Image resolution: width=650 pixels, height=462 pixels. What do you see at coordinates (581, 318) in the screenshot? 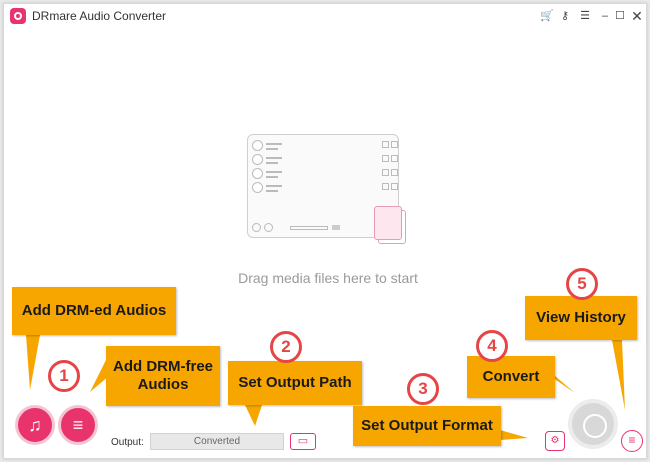
I see `callout-history: View History` at bounding box center [581, 318].